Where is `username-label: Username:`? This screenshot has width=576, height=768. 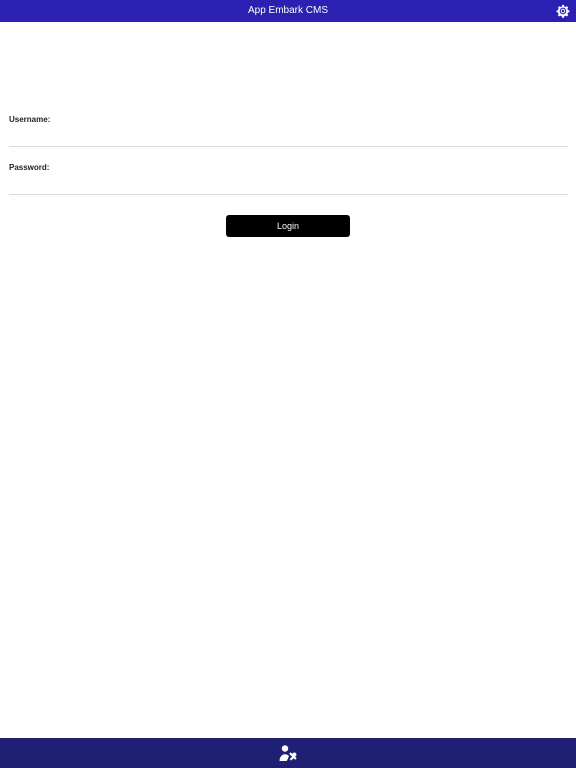
username-label: Username: is located at coordinates (30, 119).